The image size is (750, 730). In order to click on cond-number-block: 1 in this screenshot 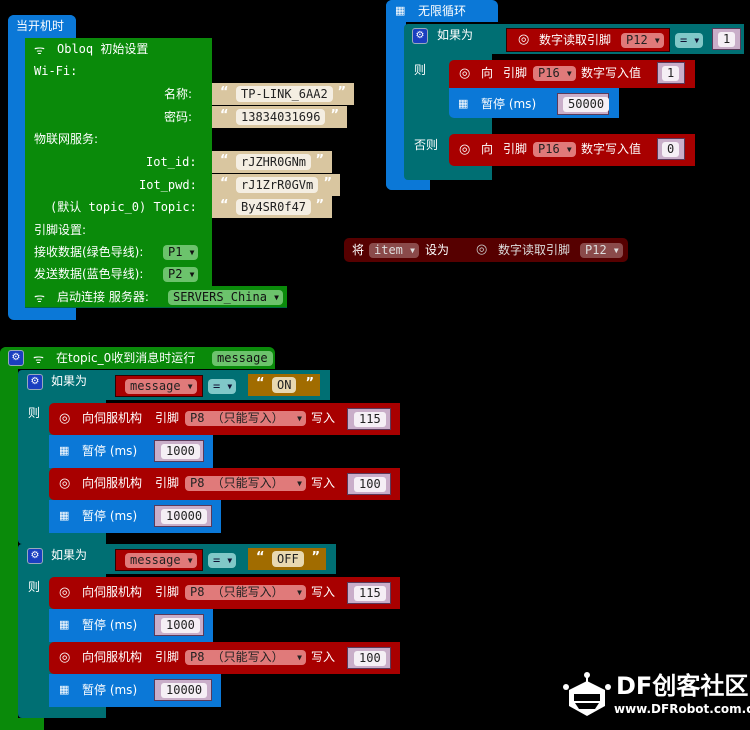, I will do `click(726, 39)`.